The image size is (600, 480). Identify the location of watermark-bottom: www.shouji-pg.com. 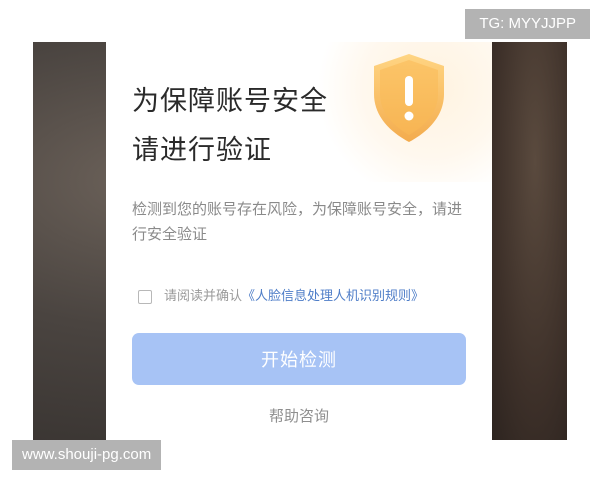
(87, 455).